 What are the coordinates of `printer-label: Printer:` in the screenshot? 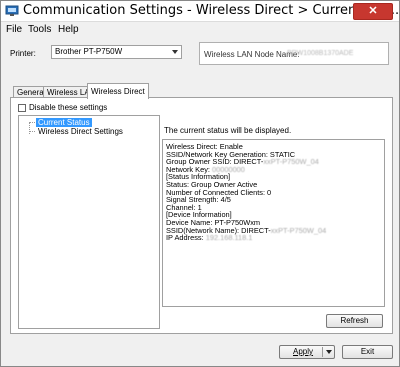 It's located at (23, 53).